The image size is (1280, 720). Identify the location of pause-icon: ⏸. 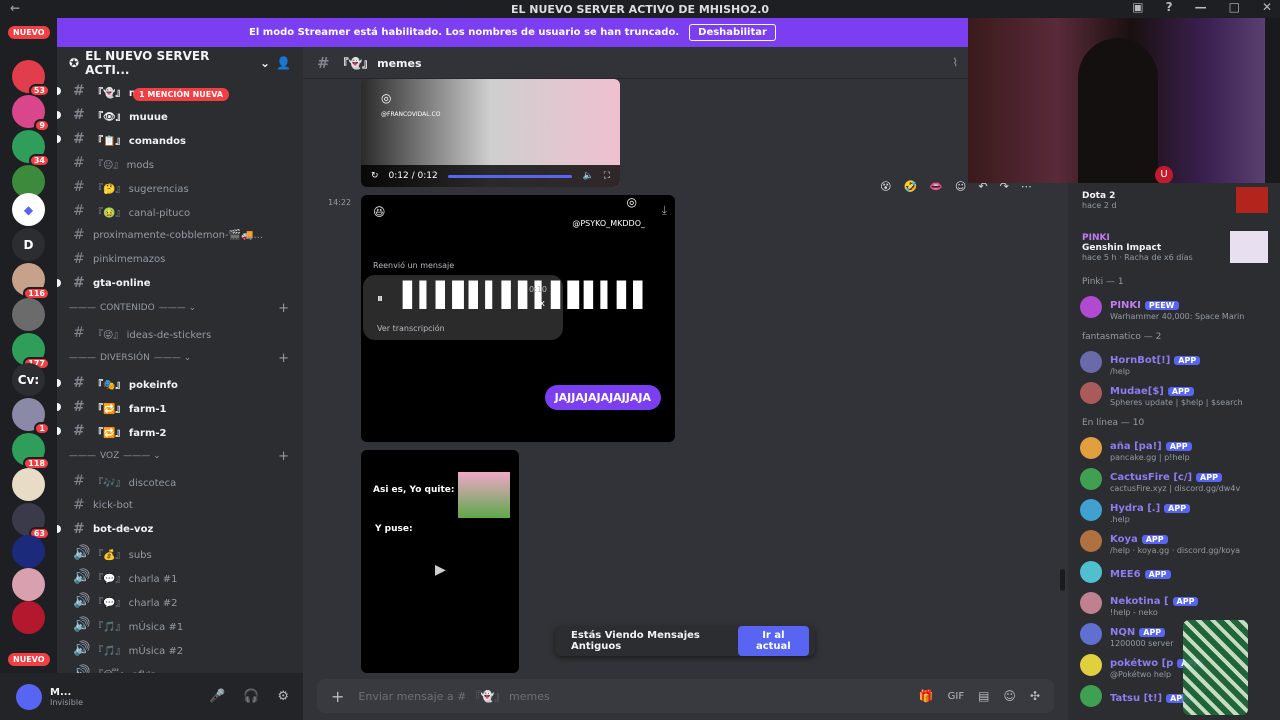
(380, 298).